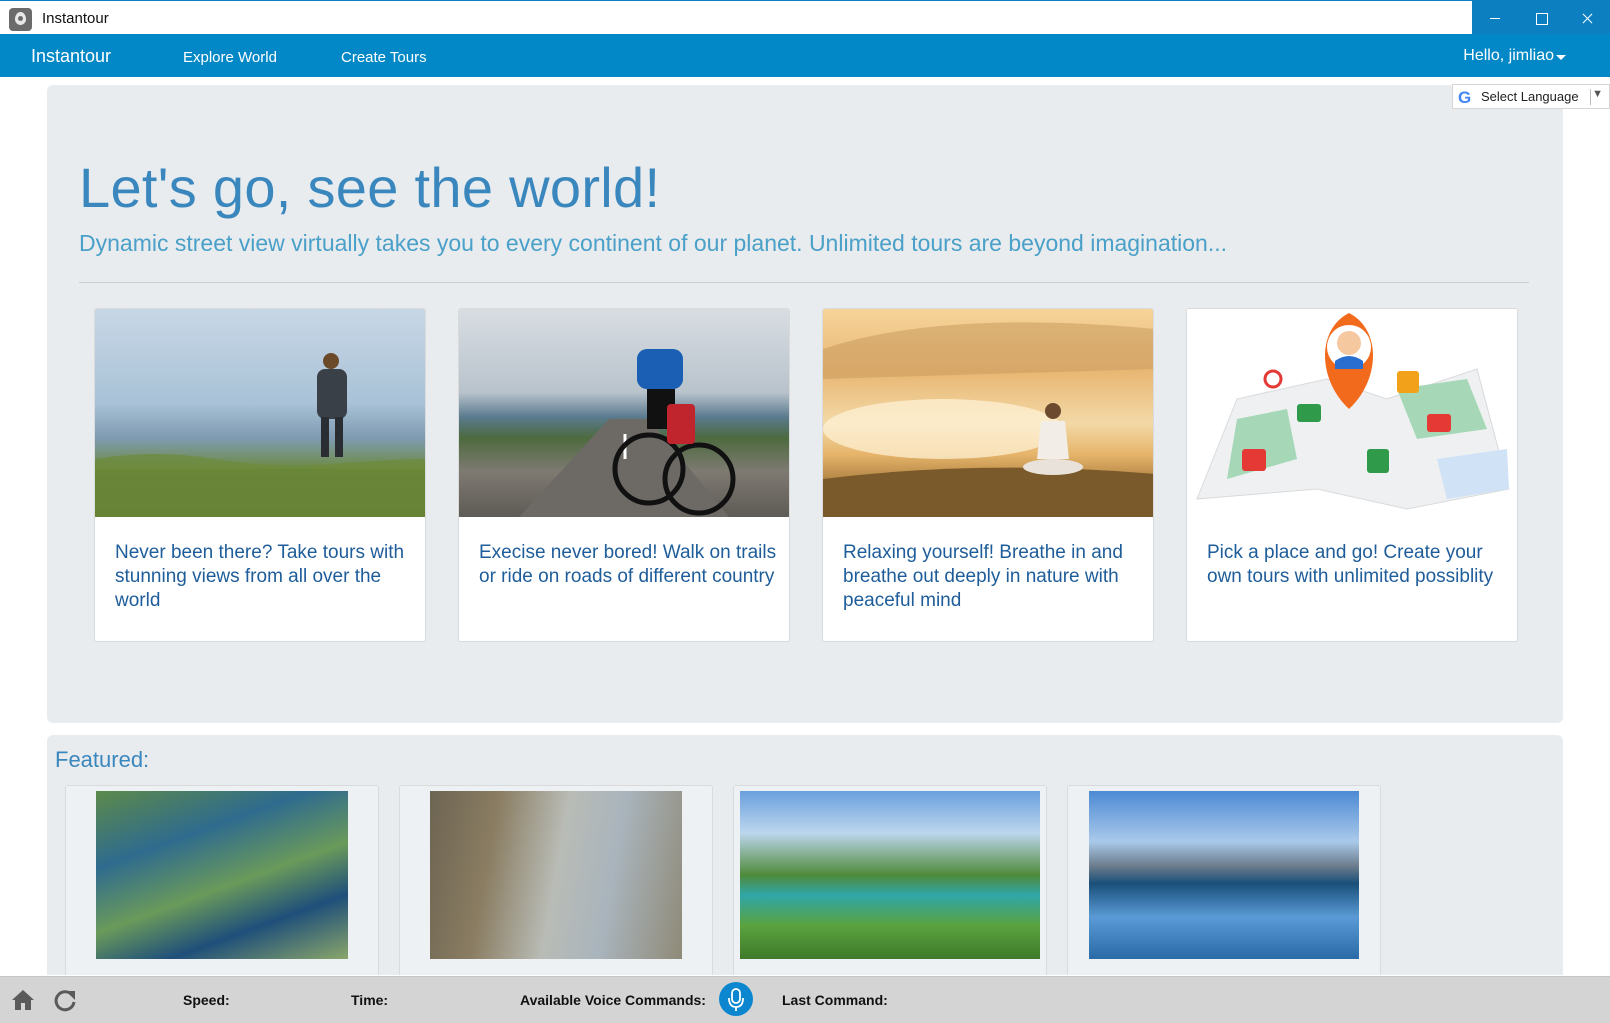 This screenshot has height=1023, width=1610. What do you see at coordinates (1587, 18) in the screenshot?
I see `close-icon` at bounding box center [1587, 18].